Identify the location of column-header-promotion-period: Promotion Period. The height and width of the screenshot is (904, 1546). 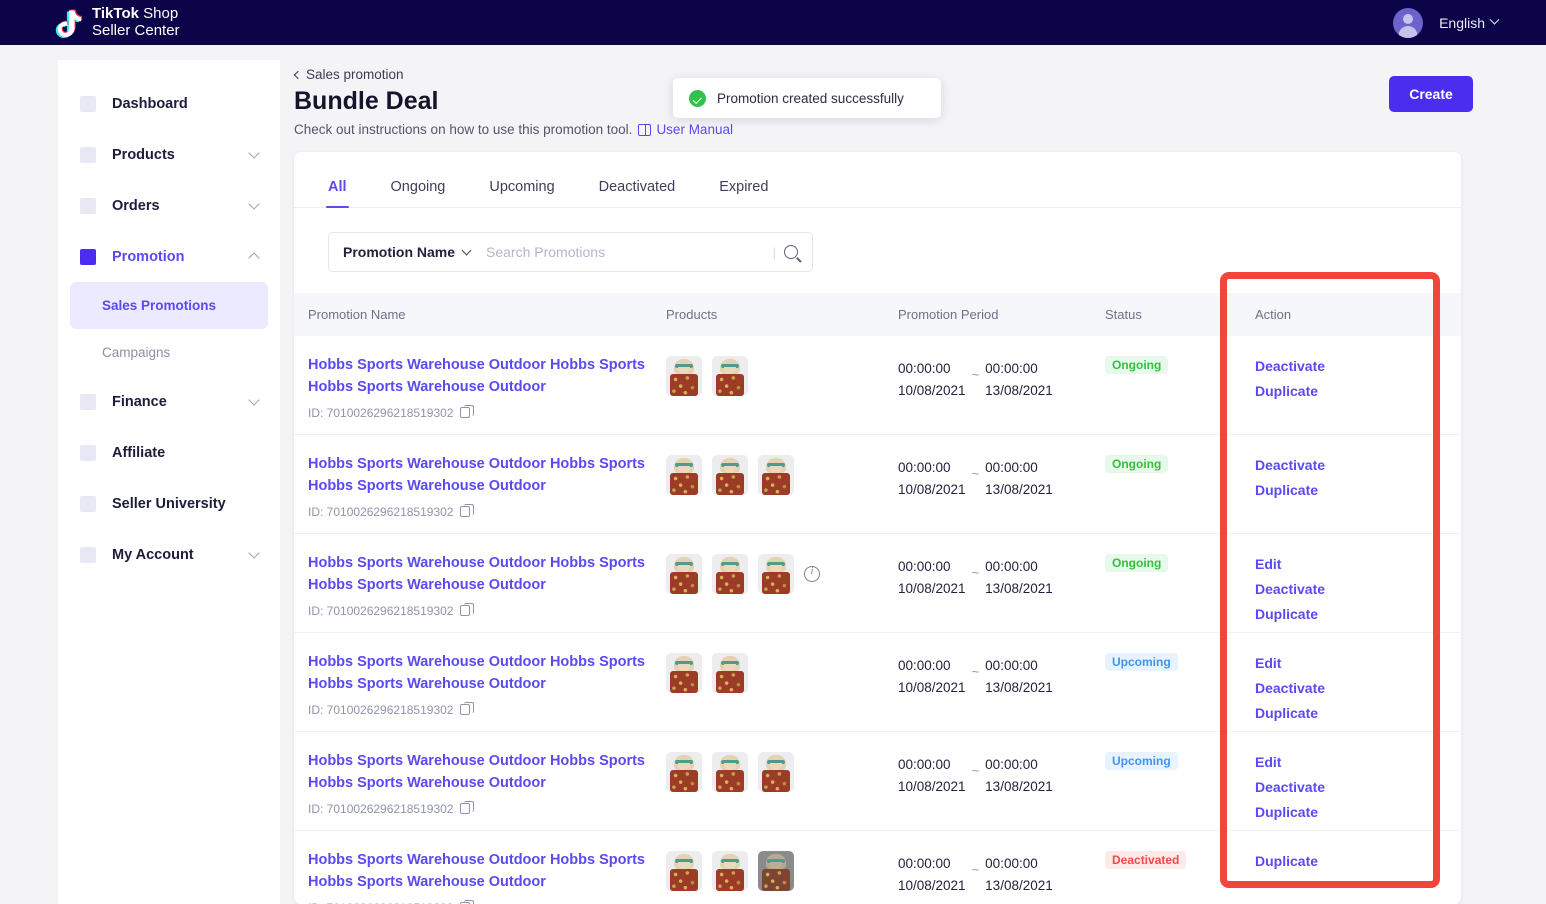
(948, 314).